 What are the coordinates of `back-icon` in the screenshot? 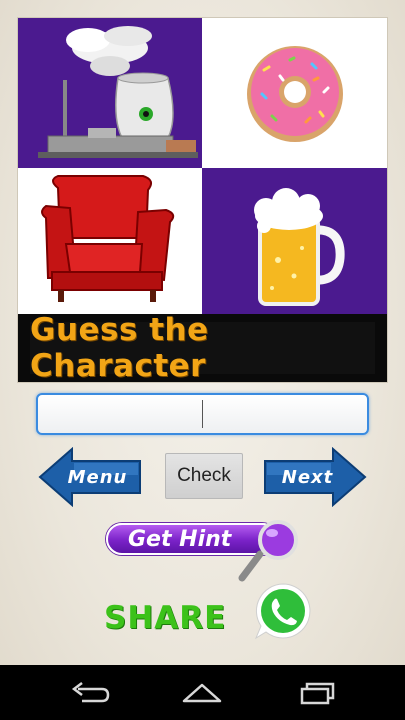 It's located at (90, 692).